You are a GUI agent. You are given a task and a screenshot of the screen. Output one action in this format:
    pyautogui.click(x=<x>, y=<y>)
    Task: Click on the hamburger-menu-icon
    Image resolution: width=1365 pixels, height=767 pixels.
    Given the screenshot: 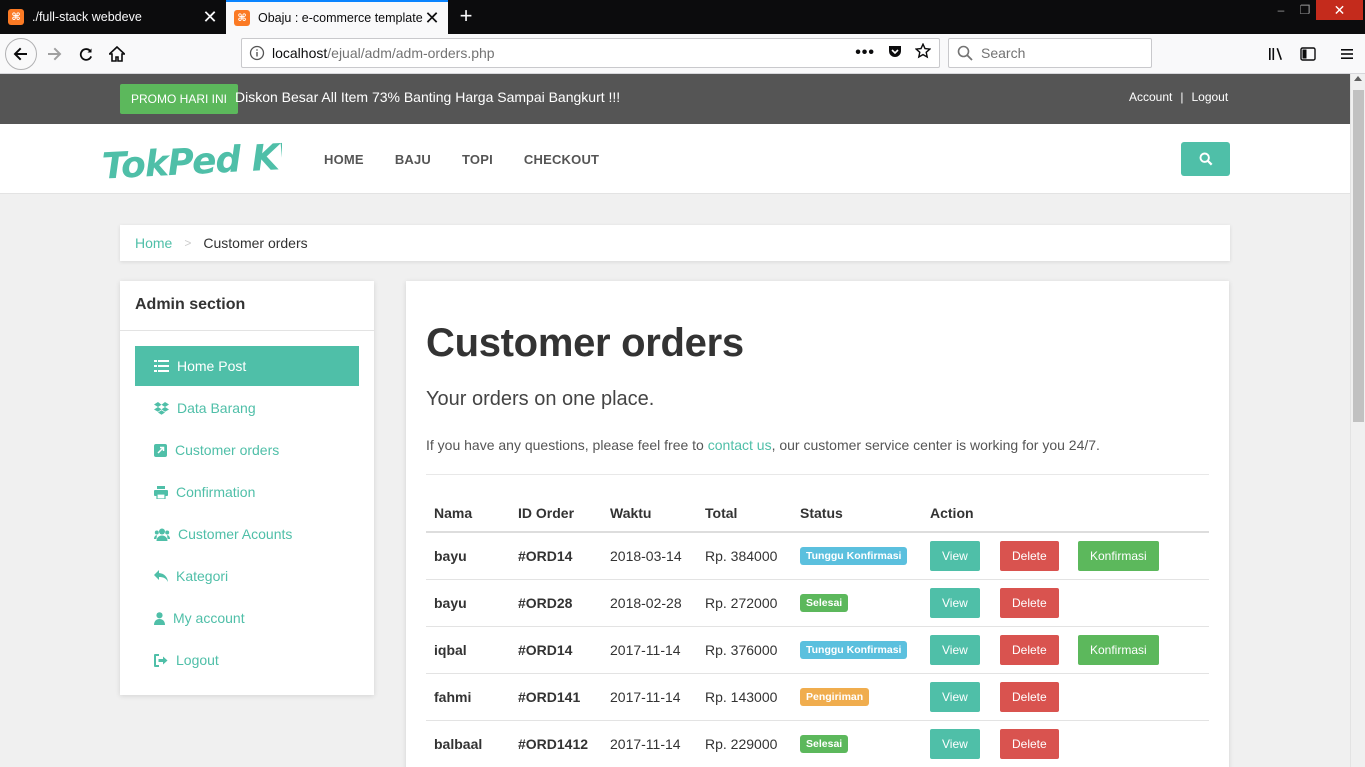 What is the action you would take?
    pyautogui.click(x=1347, y=54)
    